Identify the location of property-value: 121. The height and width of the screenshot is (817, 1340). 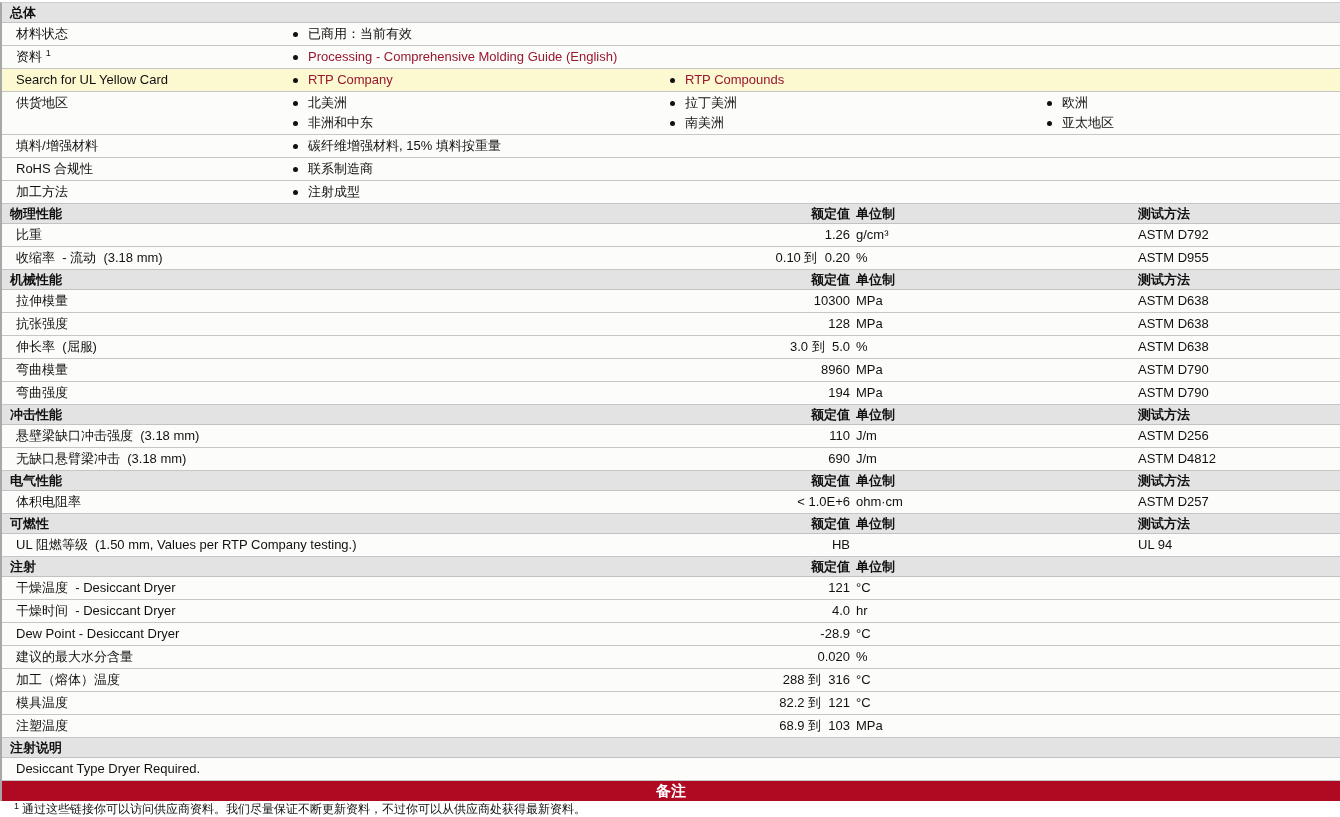
(839, 588).